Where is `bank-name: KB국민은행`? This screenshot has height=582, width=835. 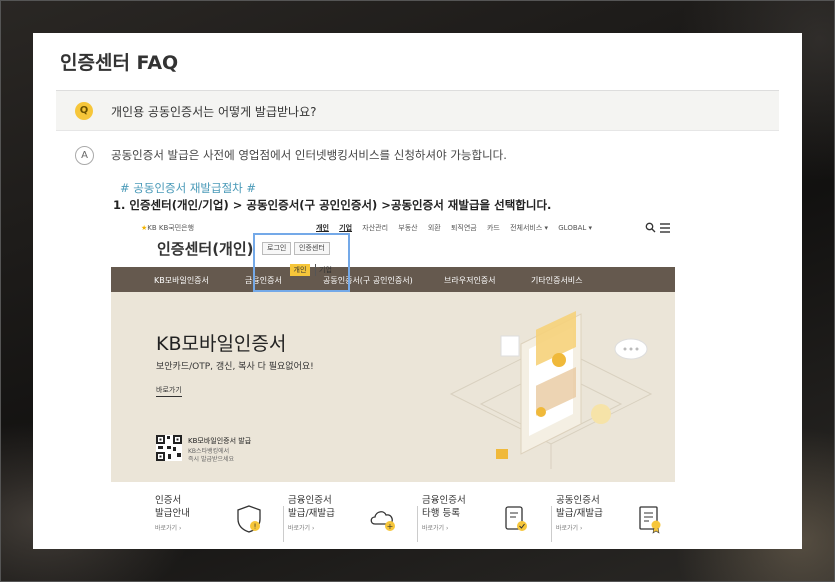 bank-name: KB국민은행 is located at coordinates (176, 228).